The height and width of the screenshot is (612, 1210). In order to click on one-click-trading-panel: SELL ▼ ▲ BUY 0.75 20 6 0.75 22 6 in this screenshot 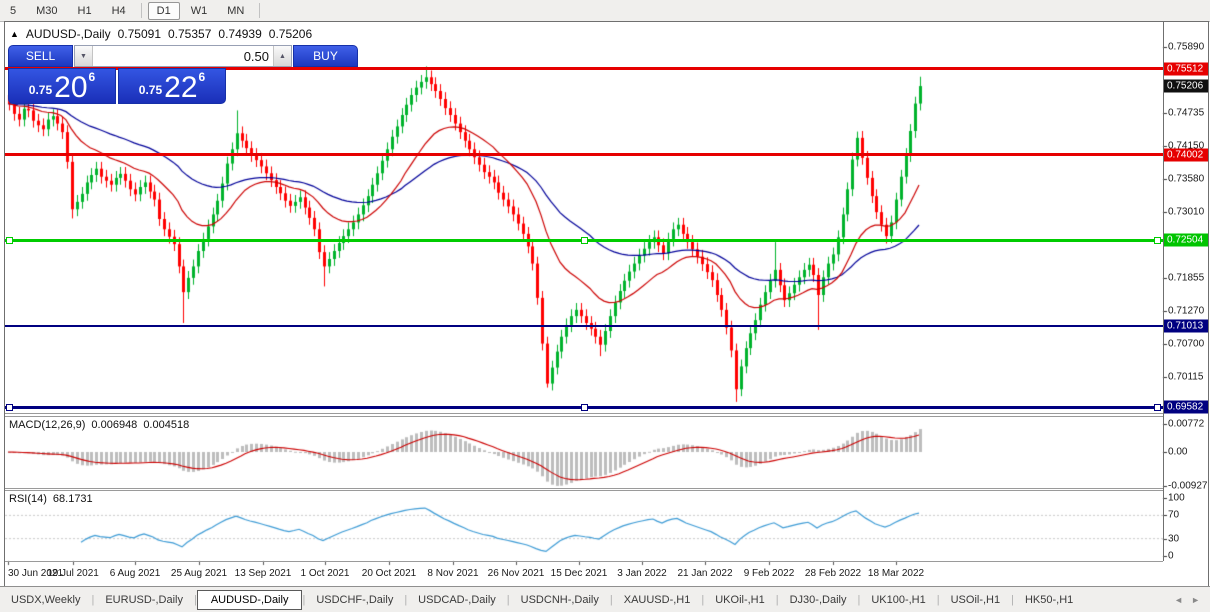, I will do `click(183, 74)`.